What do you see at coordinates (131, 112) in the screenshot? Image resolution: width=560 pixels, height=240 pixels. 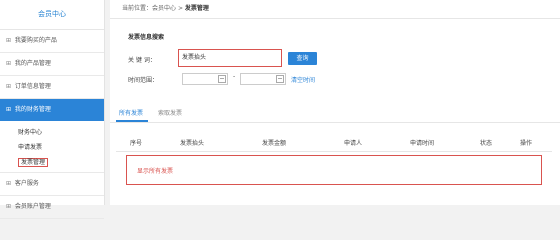 I see `tab-all-invoices: 所有发票` at bounding box center [131, 112].